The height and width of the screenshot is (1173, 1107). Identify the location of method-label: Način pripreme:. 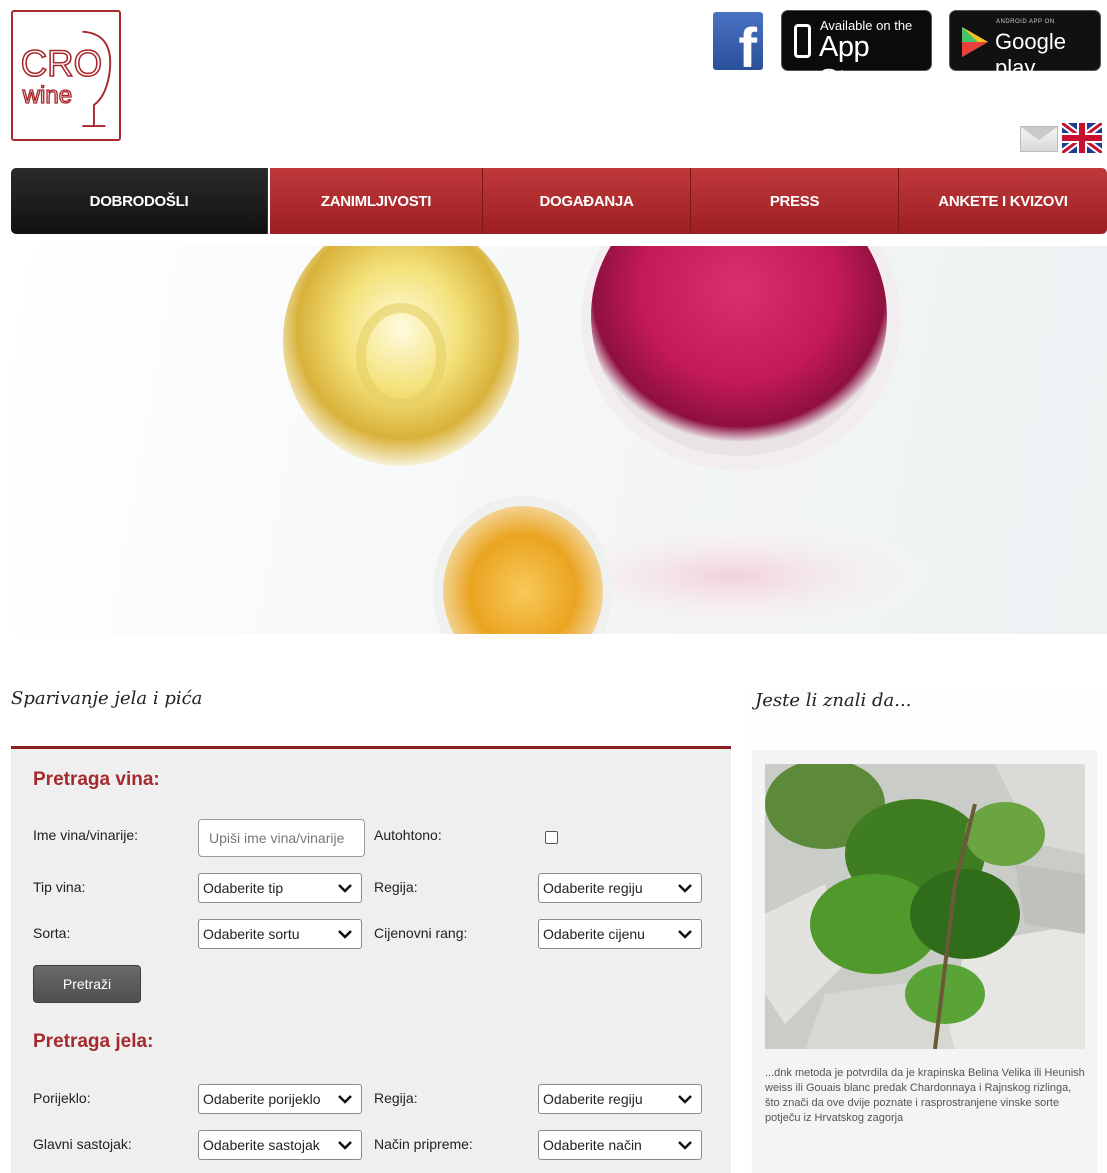
(423, 1144).